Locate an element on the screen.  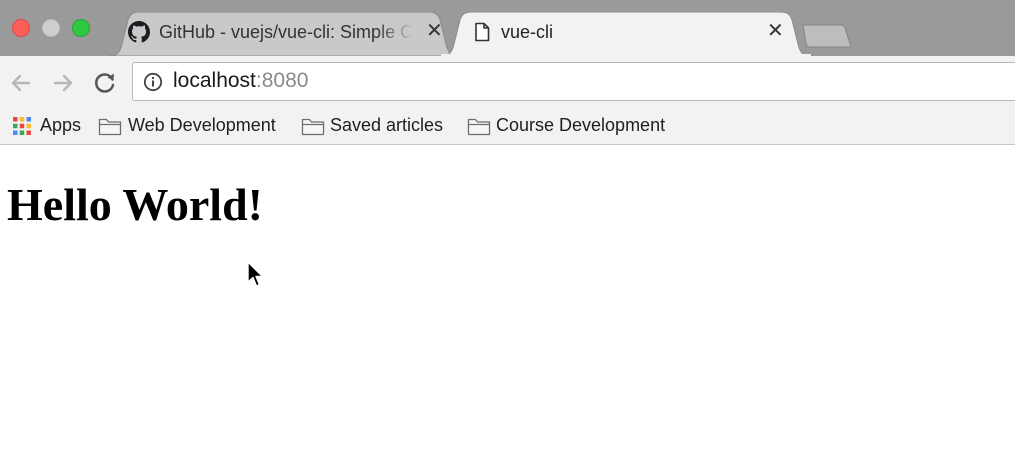
arrow-left-icon is located at coordinates (21, 83).